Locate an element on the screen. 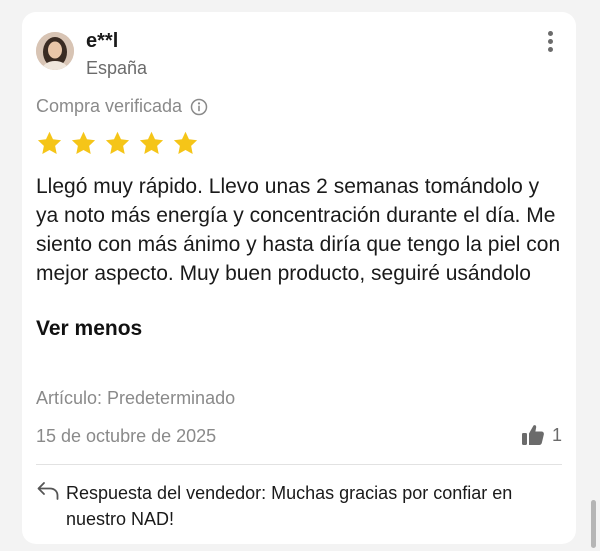 This screenshot has width=600, height=551. see-less-button: Ver menos is located at coordinates (89, 329).